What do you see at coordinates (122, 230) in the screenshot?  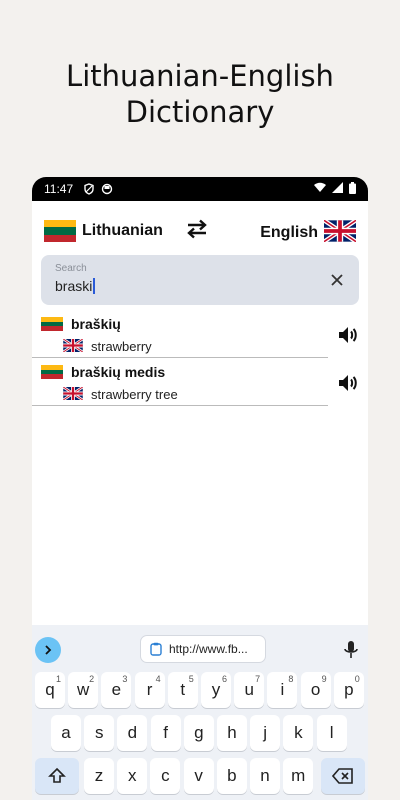 I see `source-language-label: Lithuanian` at bounding box center [122, 230].